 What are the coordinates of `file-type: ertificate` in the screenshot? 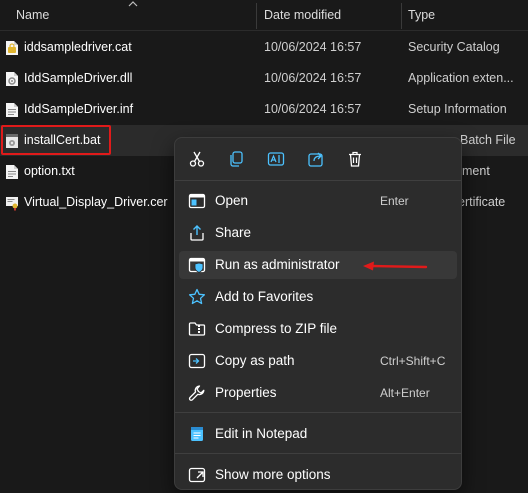 It's located at (482, 202).